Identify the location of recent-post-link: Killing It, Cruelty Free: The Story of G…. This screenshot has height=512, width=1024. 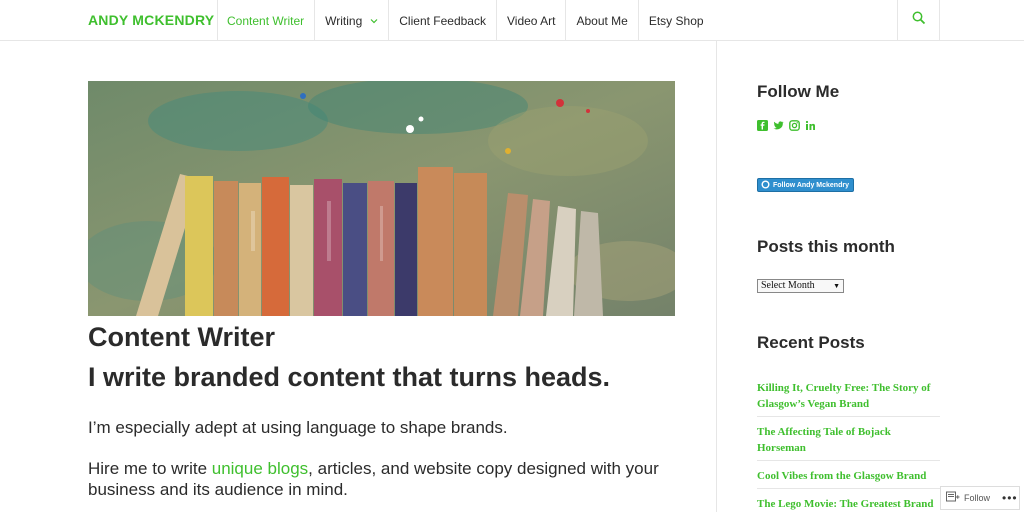
(848, 397).